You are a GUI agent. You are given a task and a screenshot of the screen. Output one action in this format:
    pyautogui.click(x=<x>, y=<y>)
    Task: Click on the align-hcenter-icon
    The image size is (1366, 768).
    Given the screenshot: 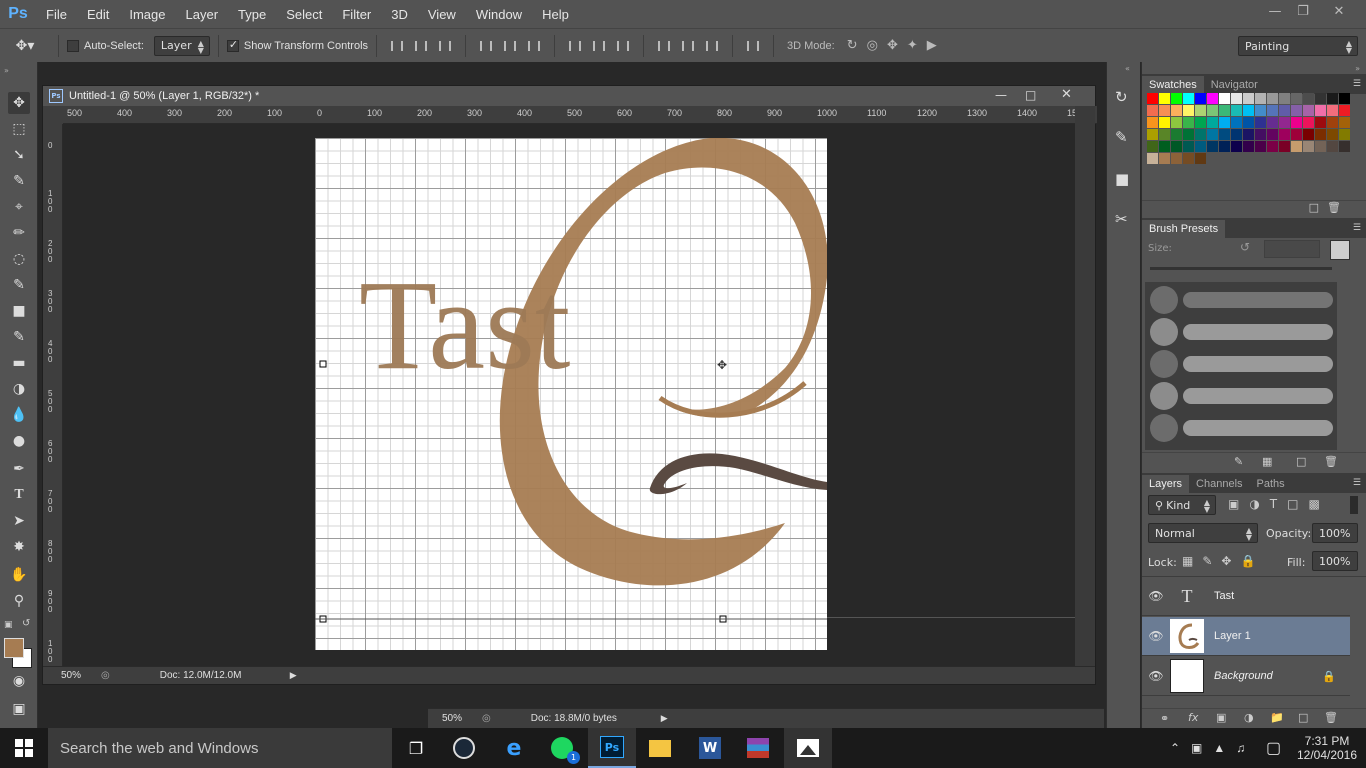 What is the action you would take?
    pyautogui.click(x=510, y=46)
    